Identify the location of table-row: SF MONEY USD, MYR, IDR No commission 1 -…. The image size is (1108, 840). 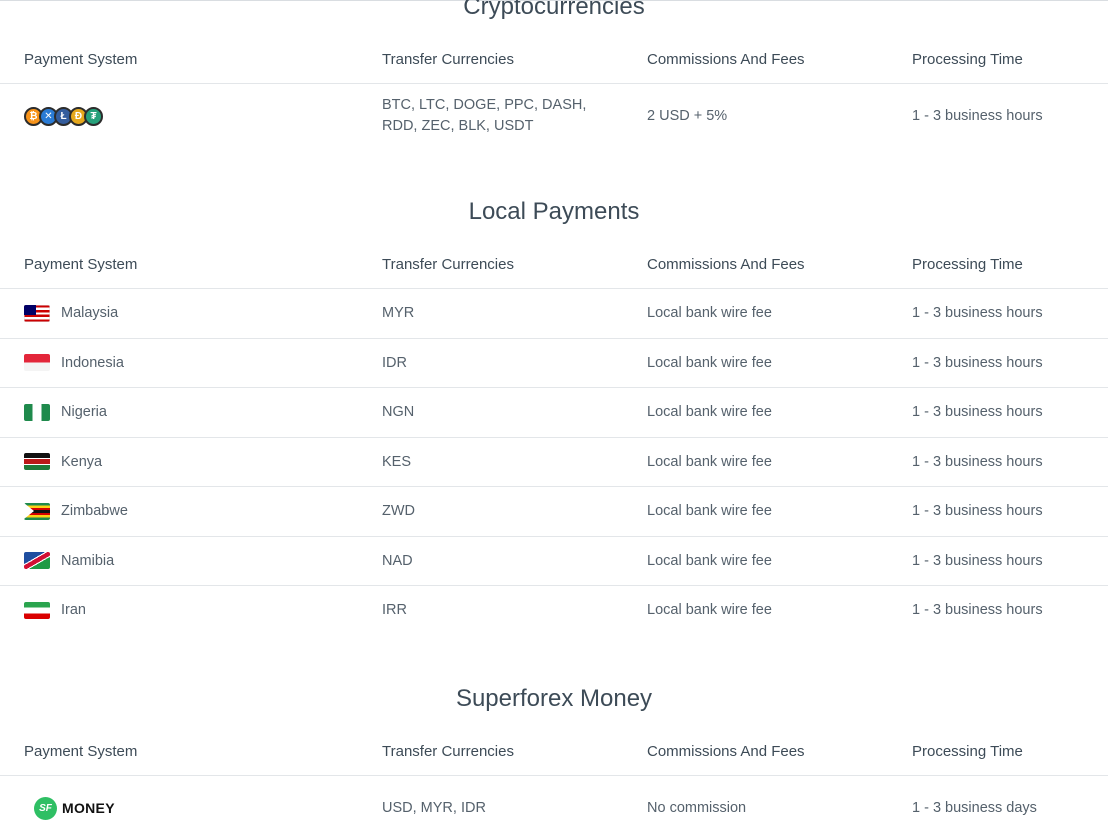
(554, 808).